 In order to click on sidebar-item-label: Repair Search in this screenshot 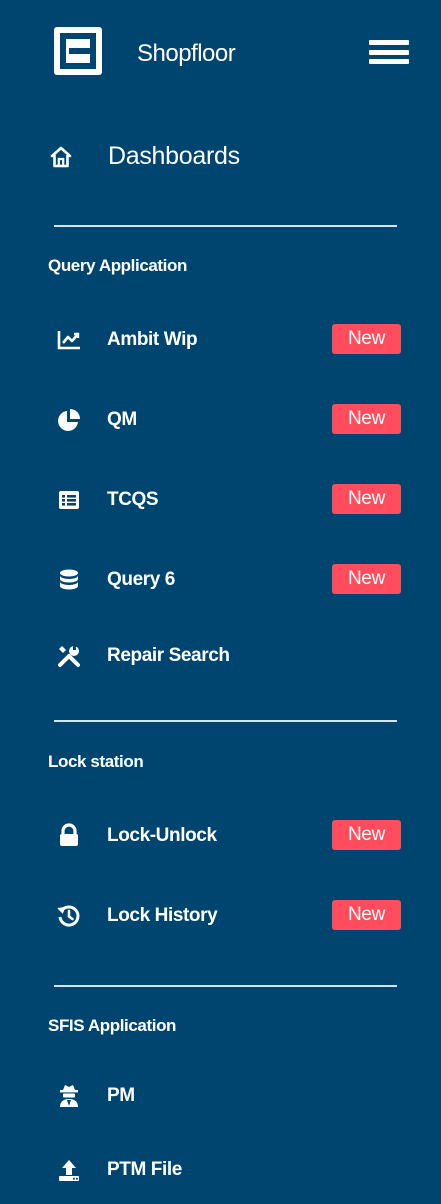, I will do `click(168, 655)`.